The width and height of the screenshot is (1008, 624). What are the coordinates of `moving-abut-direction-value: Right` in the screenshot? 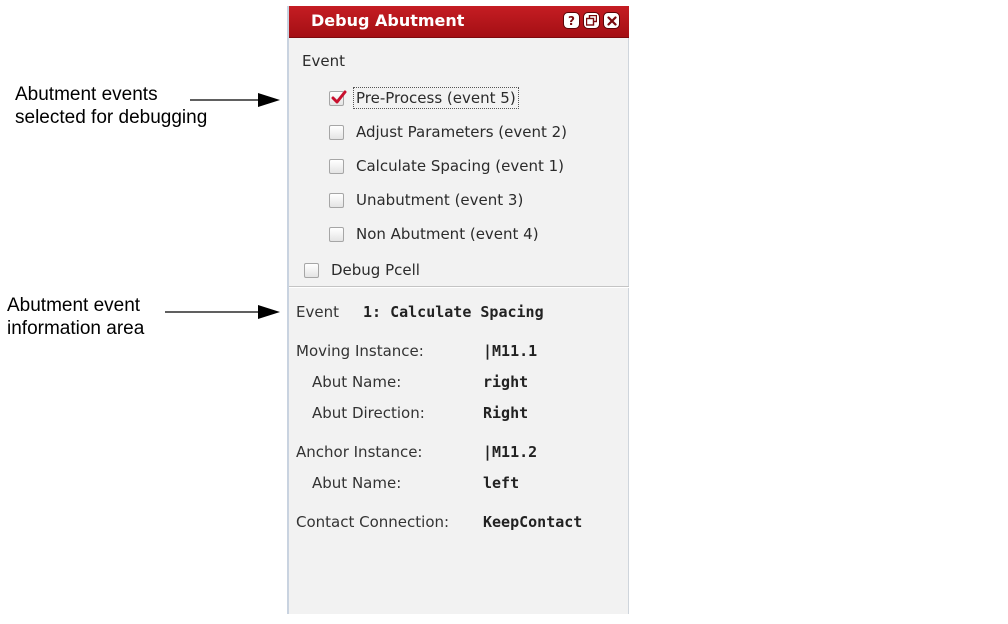 It's located at (506, 413).